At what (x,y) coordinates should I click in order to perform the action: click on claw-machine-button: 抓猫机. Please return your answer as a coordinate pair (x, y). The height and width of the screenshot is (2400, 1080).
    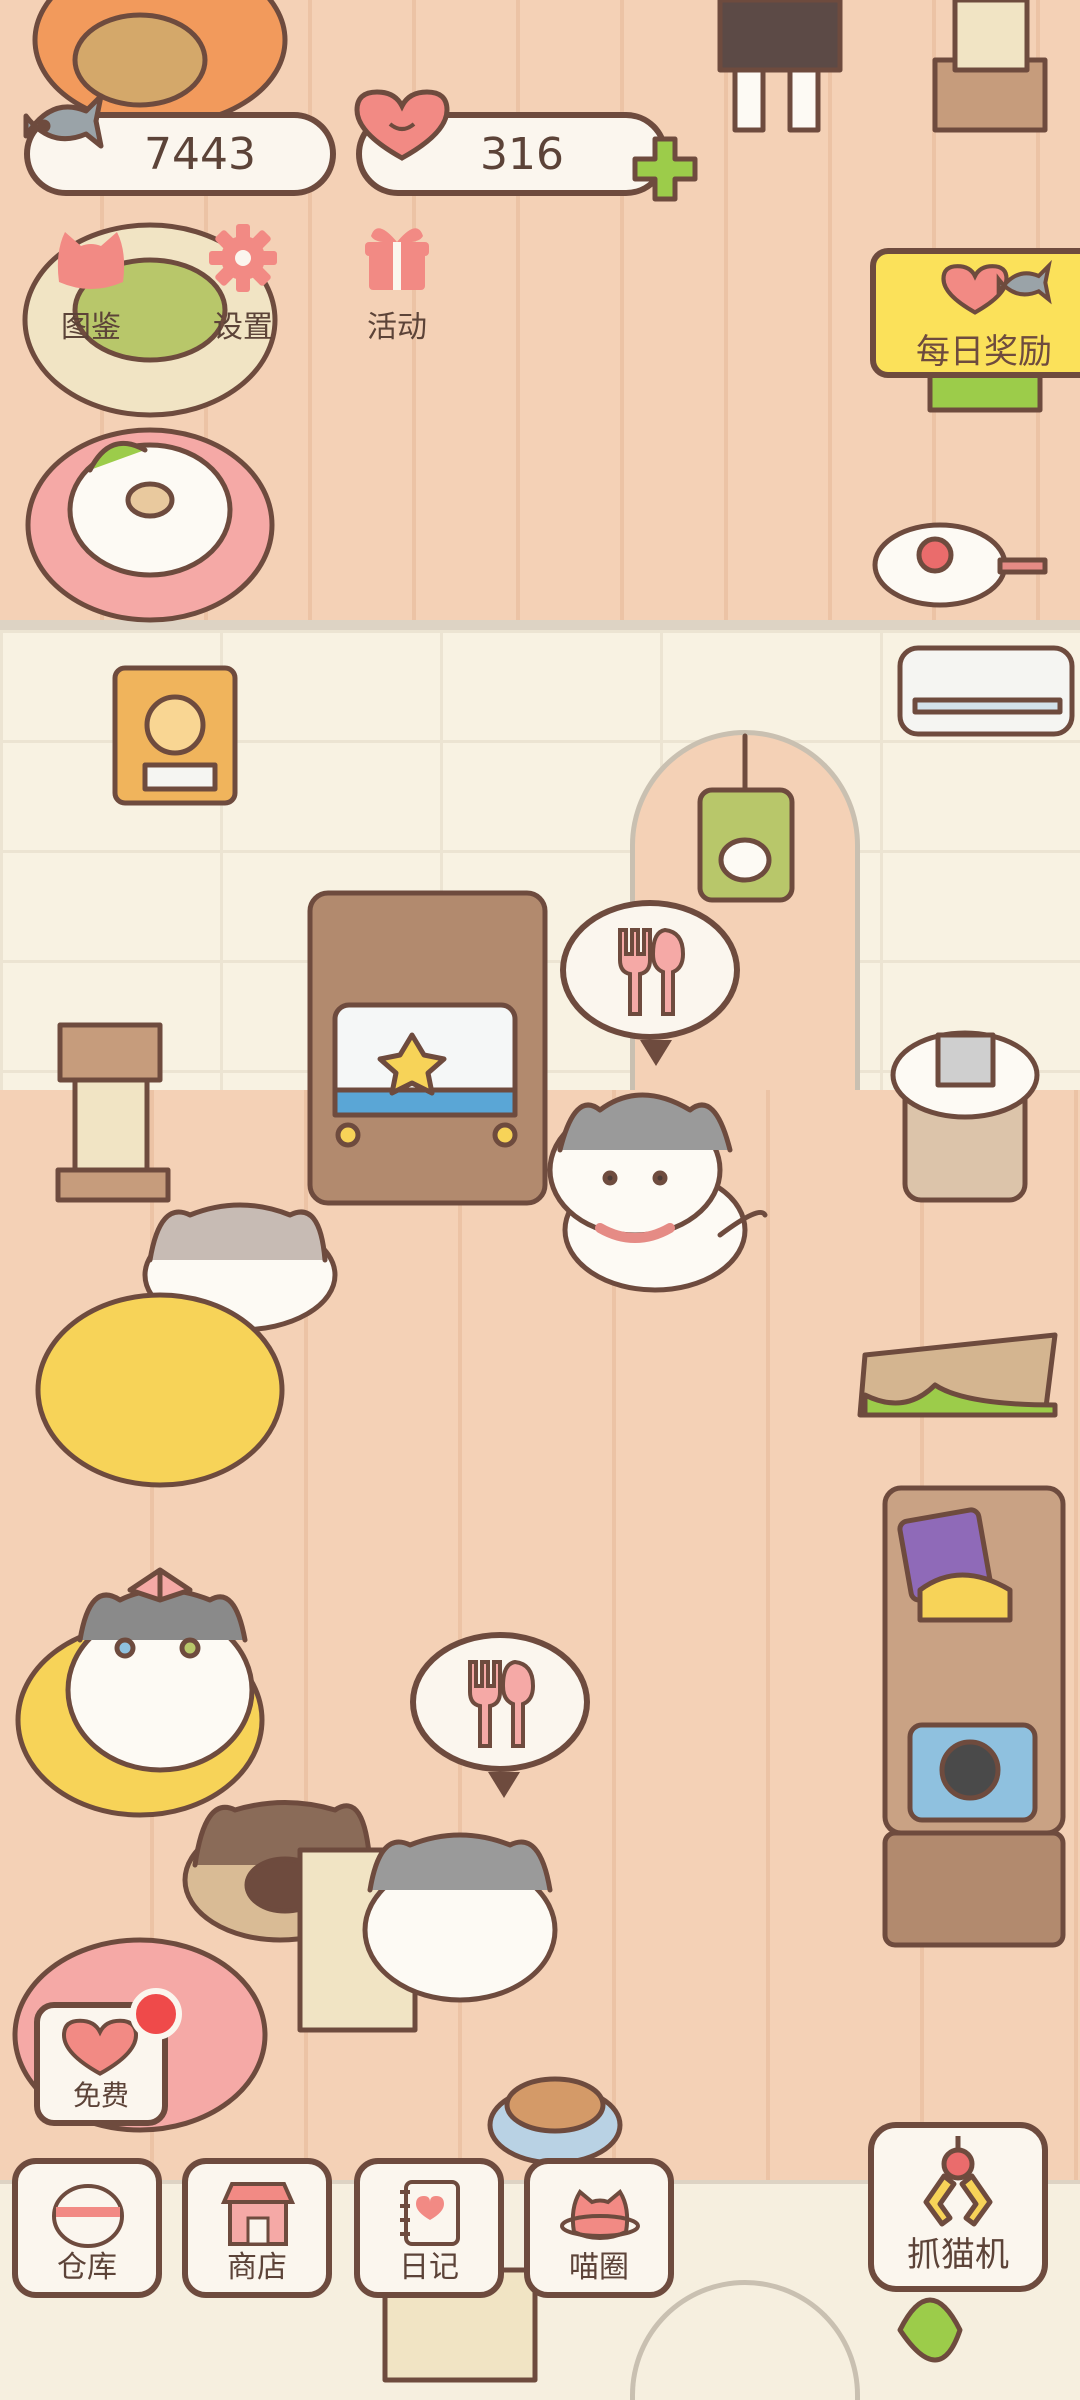
    Looking at the image, I should click on (958, 2207).